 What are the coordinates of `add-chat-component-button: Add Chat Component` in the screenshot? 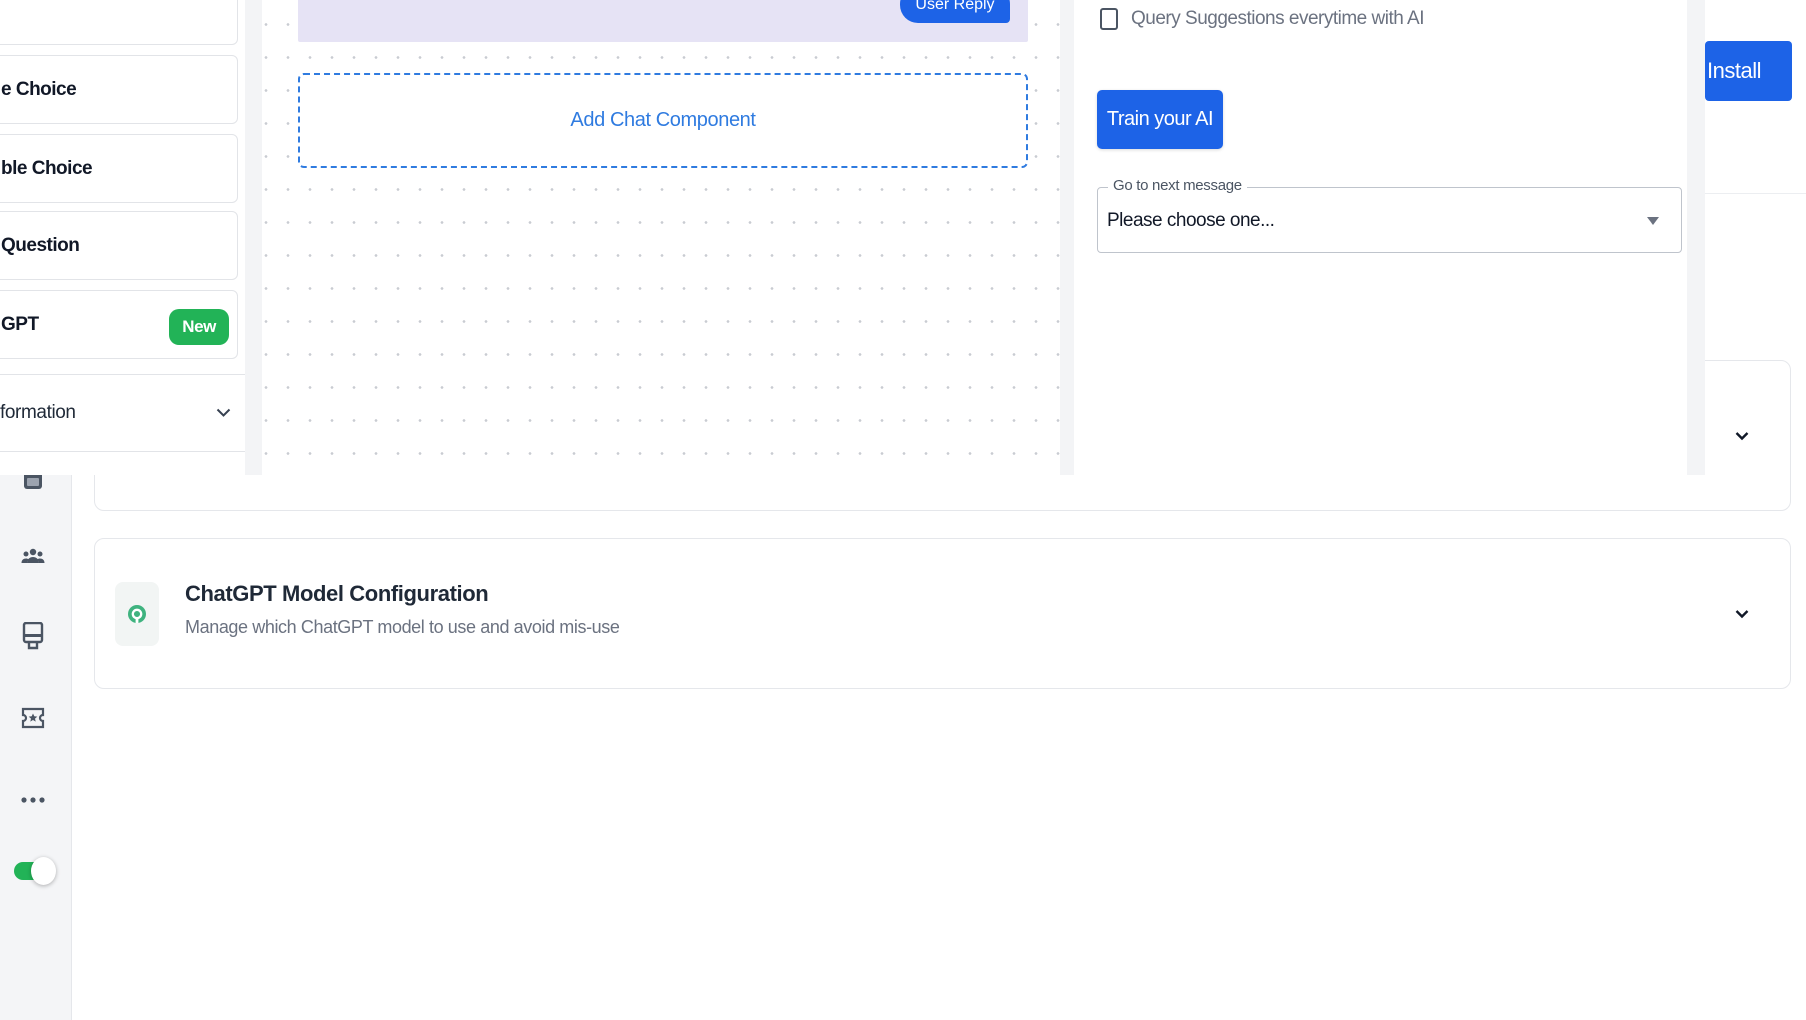 It's located at (663, 120).